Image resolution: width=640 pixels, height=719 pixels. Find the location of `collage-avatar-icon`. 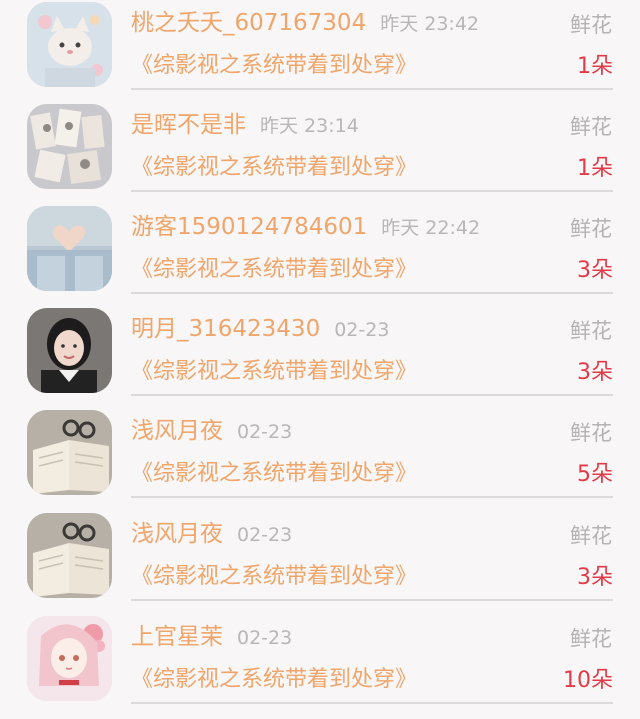

collage-avatar-icon is located at coordinates (69, 146).